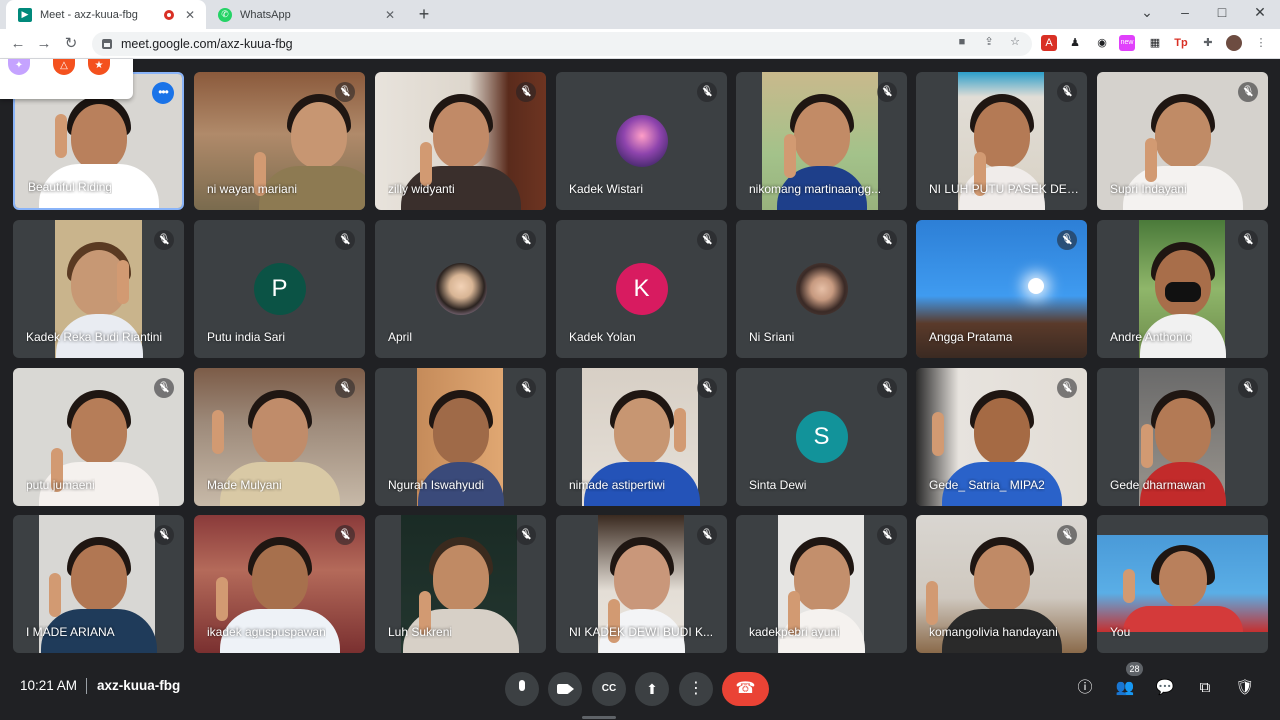  Describe the element at coordinates (169, 14) in the screenshot. I see `recording-icon` at that location.